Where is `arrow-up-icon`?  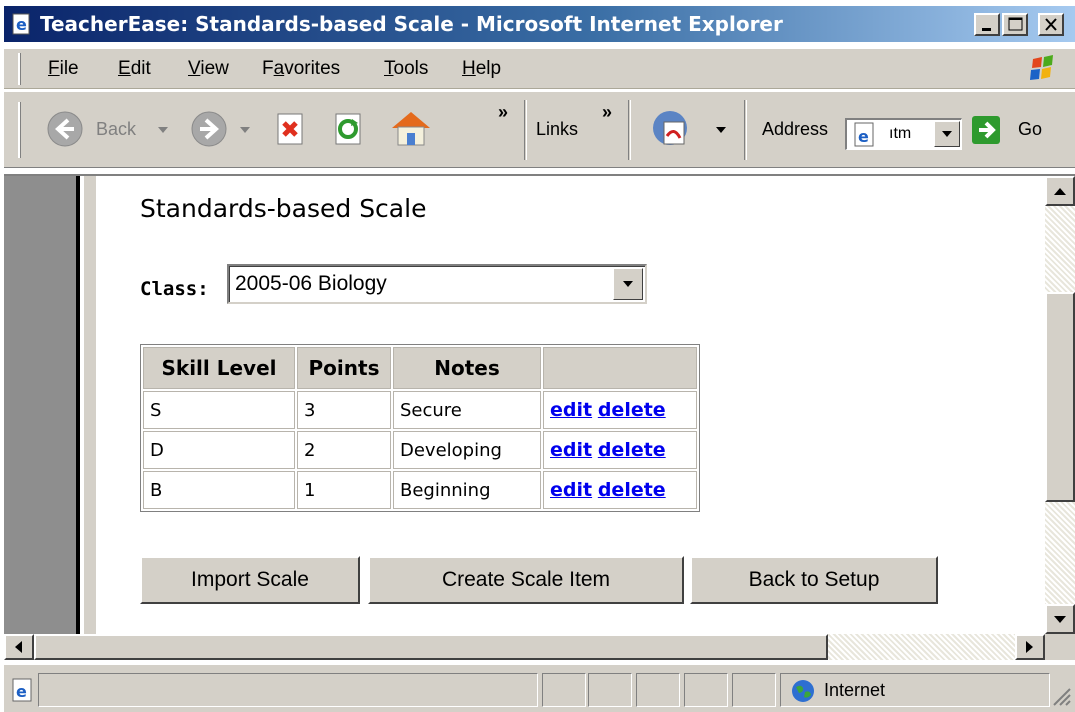 arrow-up-icon is located at coordinates (1060, 191).